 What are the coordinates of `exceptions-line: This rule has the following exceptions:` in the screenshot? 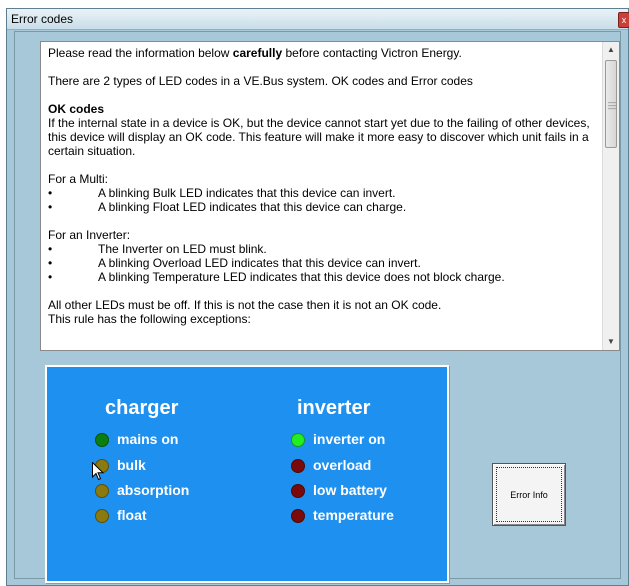 It's located at (149, 319).